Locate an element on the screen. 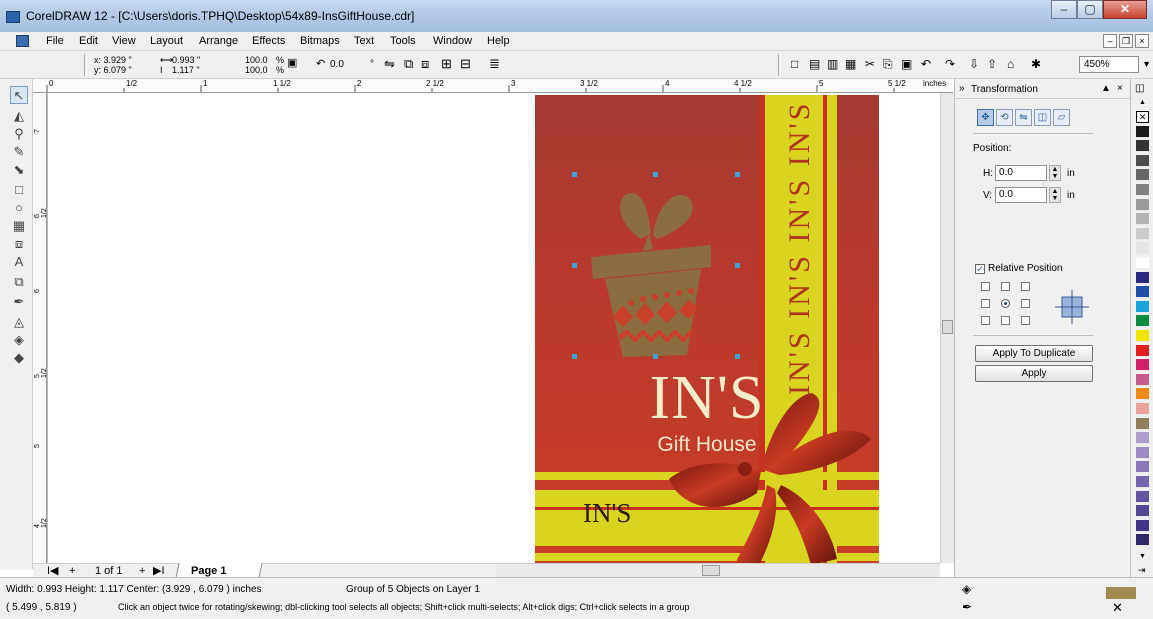 The width and height of the screenshot is (1153, 619). mirror-icon: ⇋ is located at coordinates (391, 64).